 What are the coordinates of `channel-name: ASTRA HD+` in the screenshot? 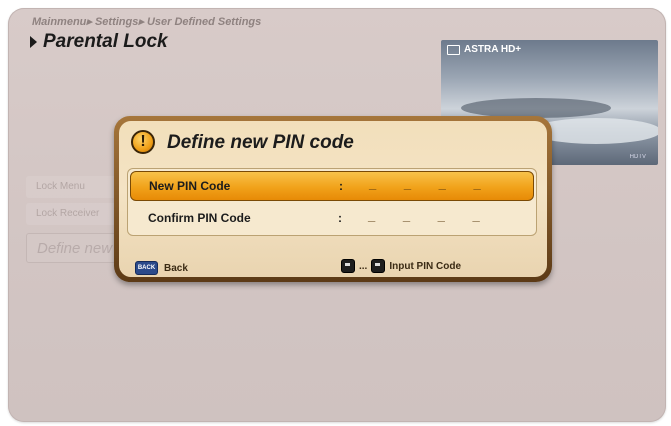 It's located at (493, 49).